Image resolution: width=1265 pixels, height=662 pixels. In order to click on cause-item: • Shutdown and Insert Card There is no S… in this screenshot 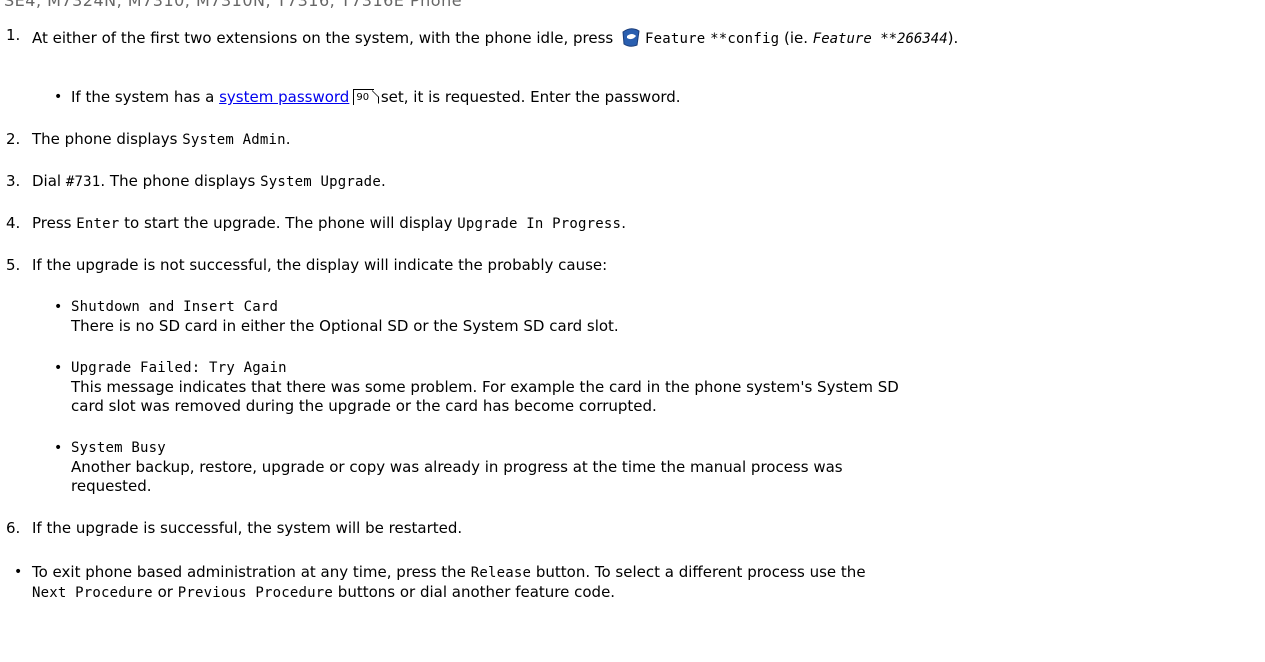, I will do `click(654, 317)`.